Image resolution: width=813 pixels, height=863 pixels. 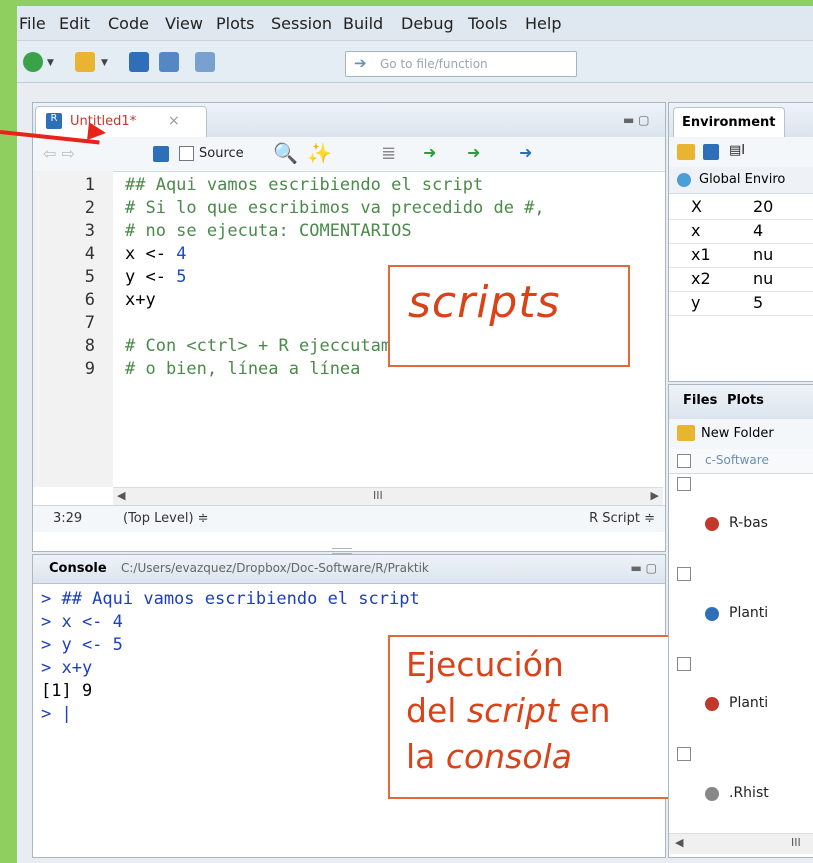 I want to click on line-number: 6, so click(x=89, y=300).